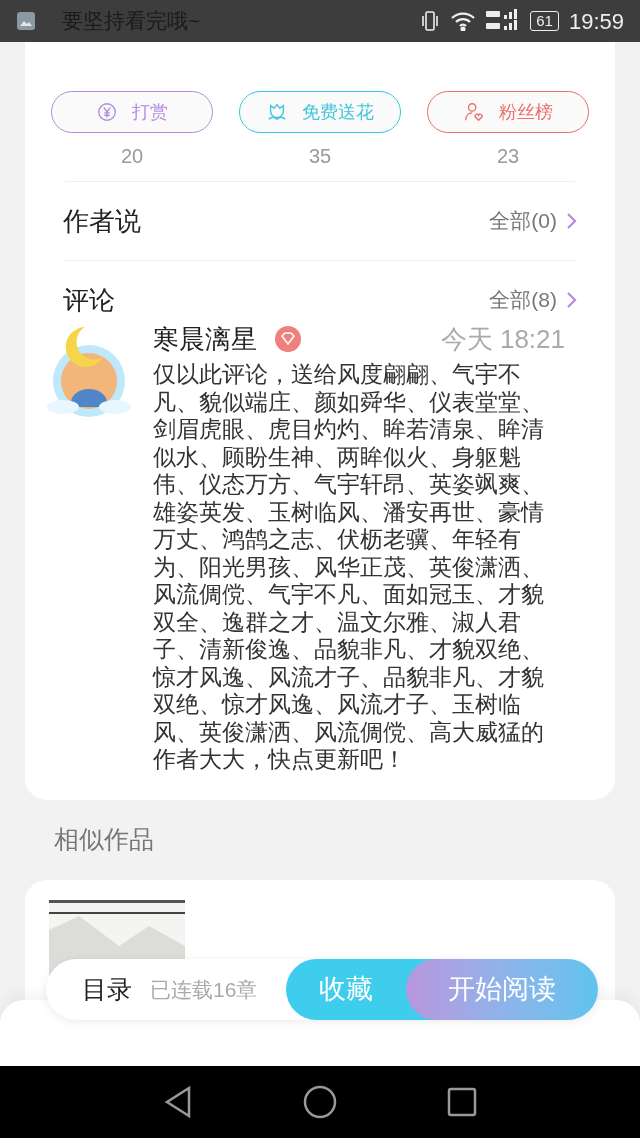  I want to click on view-all-link: 全部(8), so click(533, 300).